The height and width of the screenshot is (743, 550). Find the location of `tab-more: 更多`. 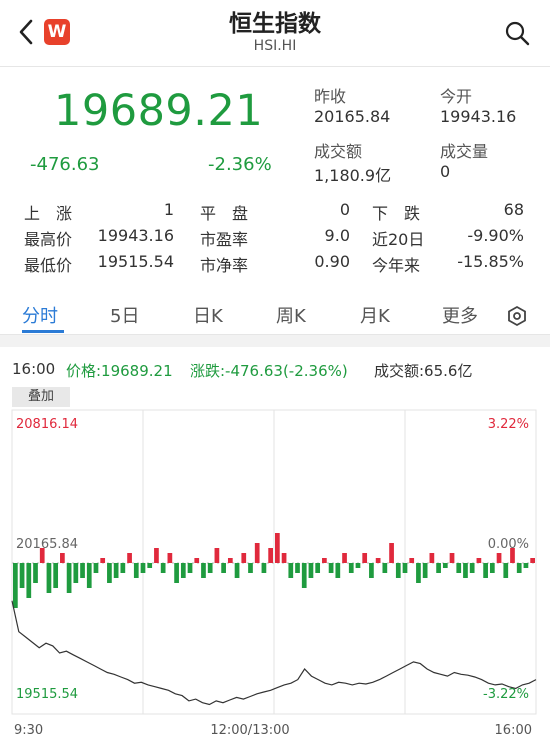

tab-more: 更多 is located at coordinates (460, 315).